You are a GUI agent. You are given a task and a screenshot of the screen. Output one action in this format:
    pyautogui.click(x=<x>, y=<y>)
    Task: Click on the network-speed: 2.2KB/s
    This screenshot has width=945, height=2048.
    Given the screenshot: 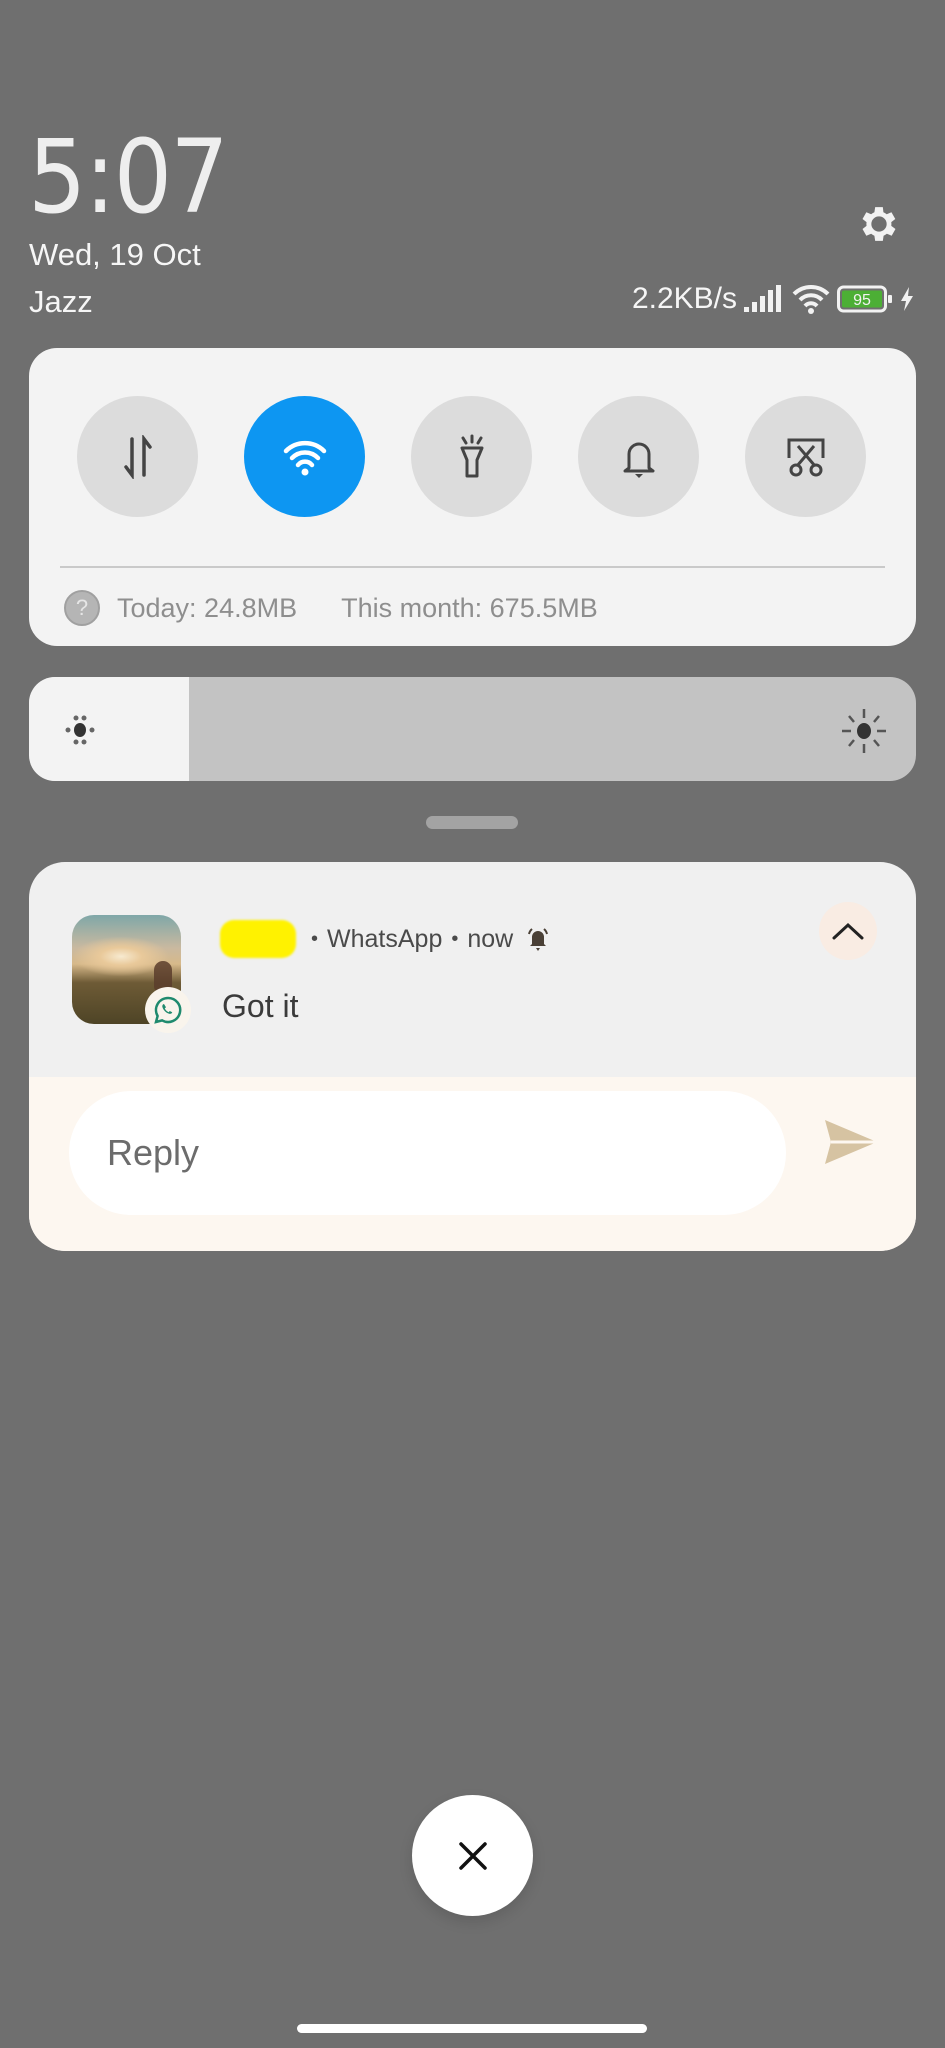 What is the action you would take?
    pyautogui.click(x=684, y=298)
    